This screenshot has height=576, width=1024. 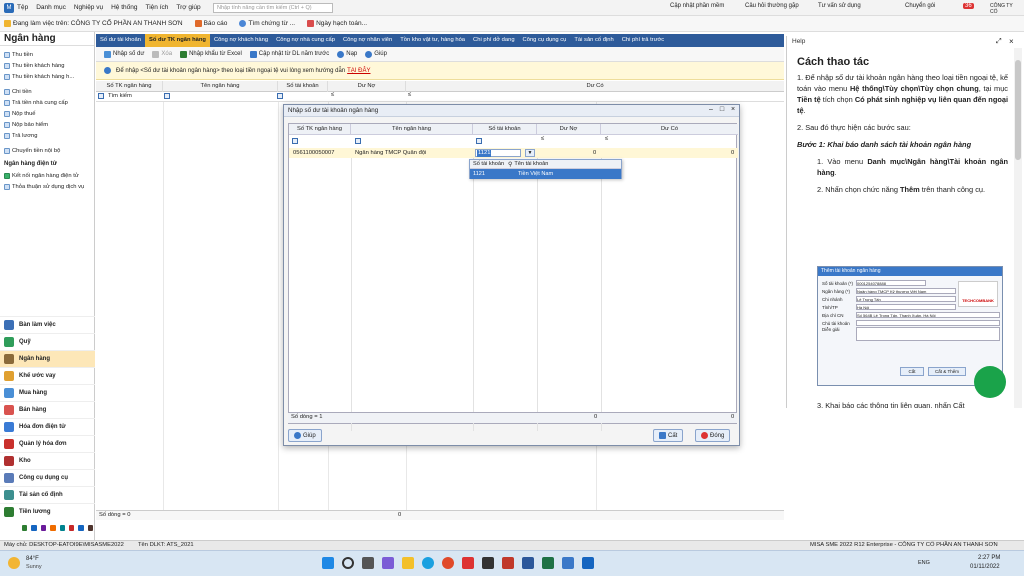 What do you see at coordinates (494, 40) in the screenshot?
I see `tab-wip-cost: Chi phí dở dang` at bounding box center [494, 40].